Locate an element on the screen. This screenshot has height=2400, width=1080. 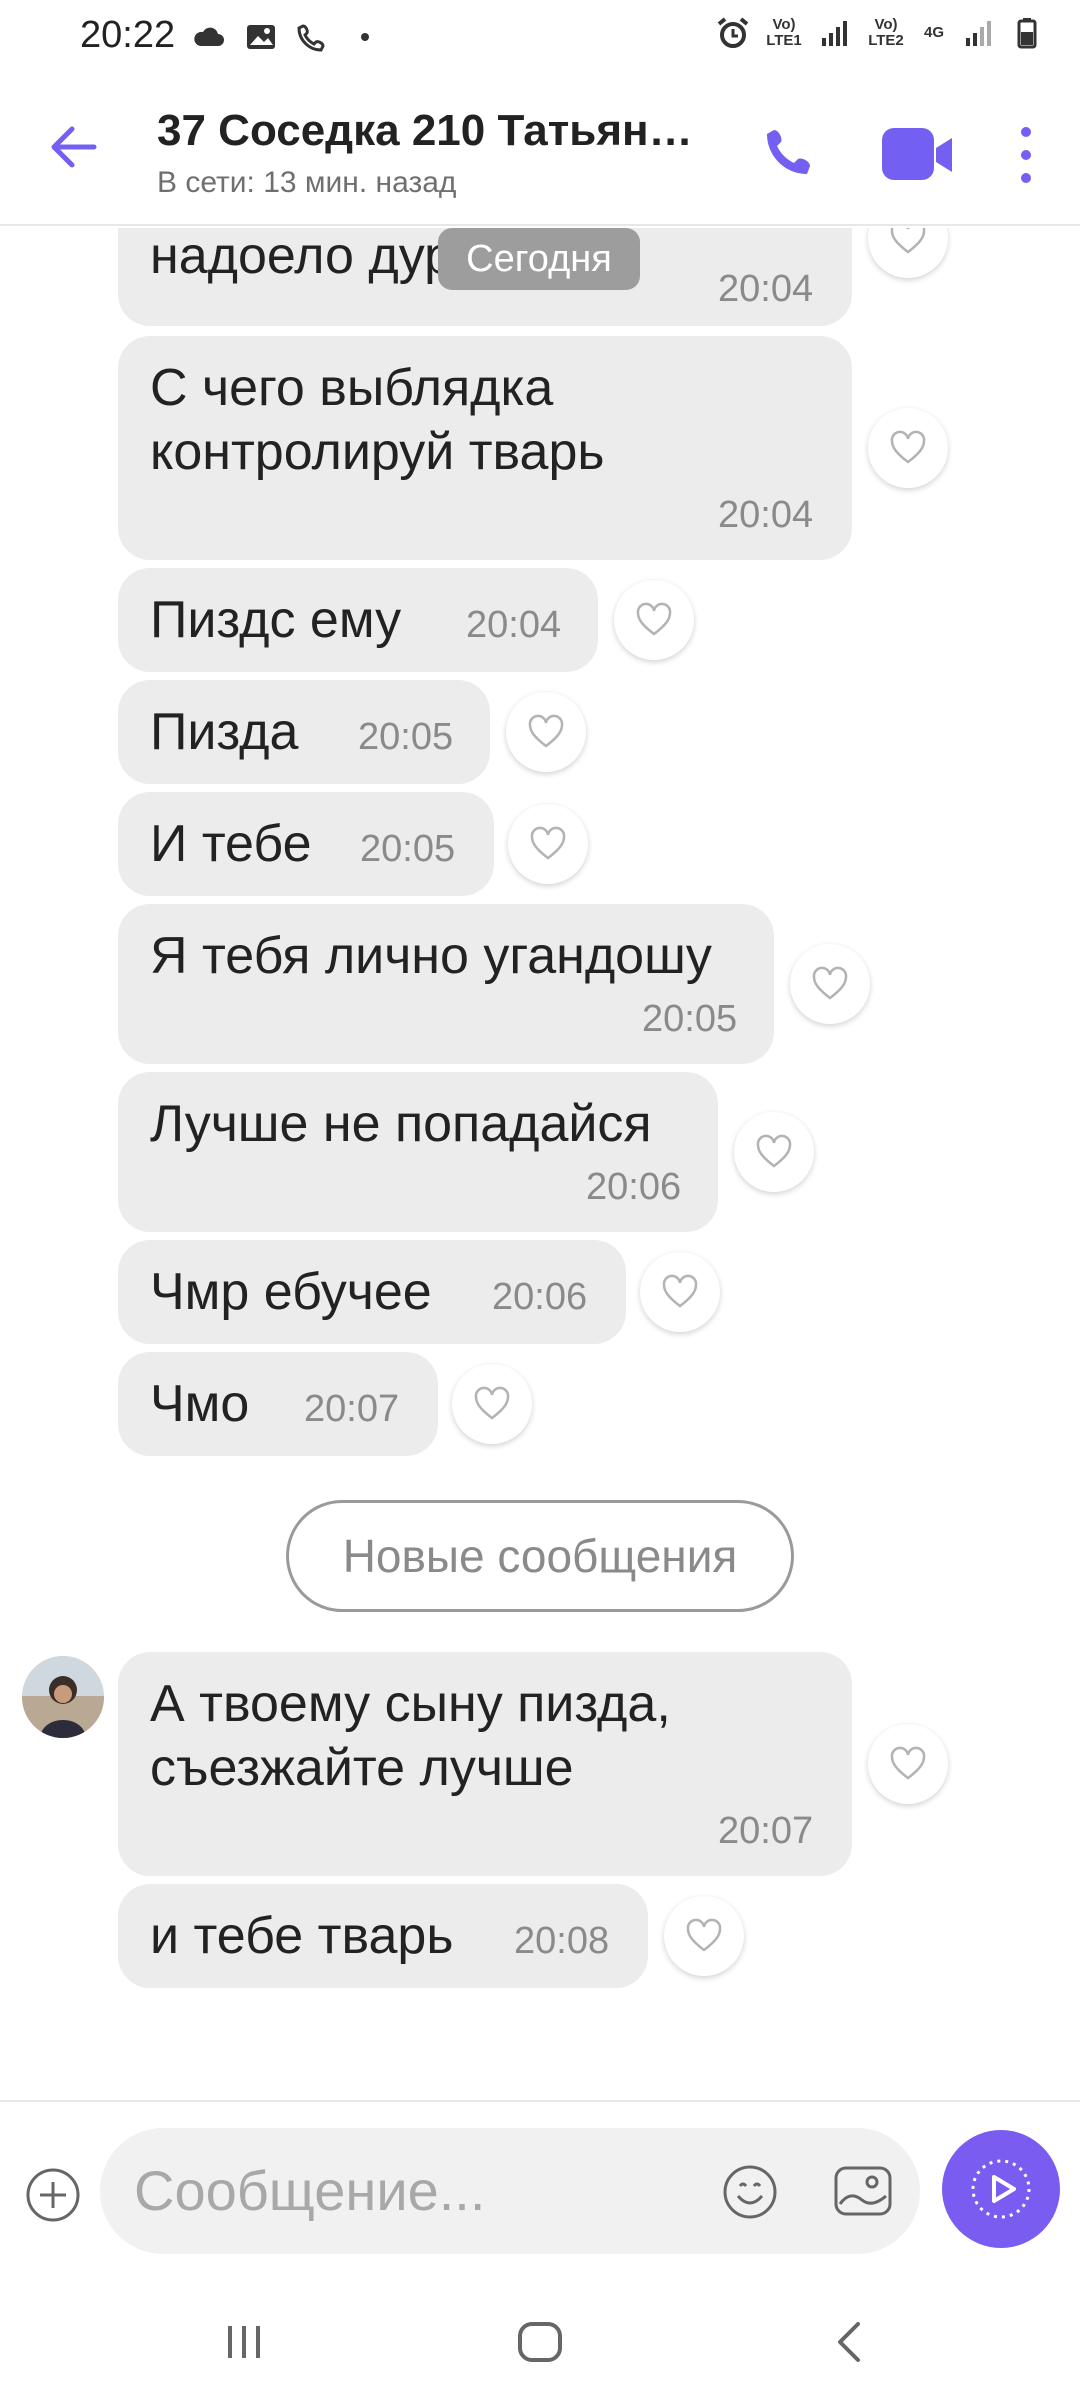
message-text: Чмо is located at coordinates (200, 1404).